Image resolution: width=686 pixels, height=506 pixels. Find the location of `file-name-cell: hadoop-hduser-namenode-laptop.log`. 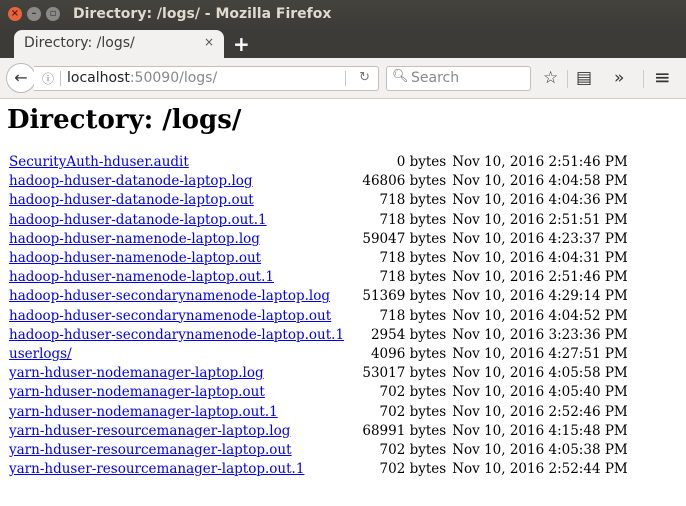

file-name-cell: hadoop-hduser-namenode-laptop.log is located at coordinates (178, 239).